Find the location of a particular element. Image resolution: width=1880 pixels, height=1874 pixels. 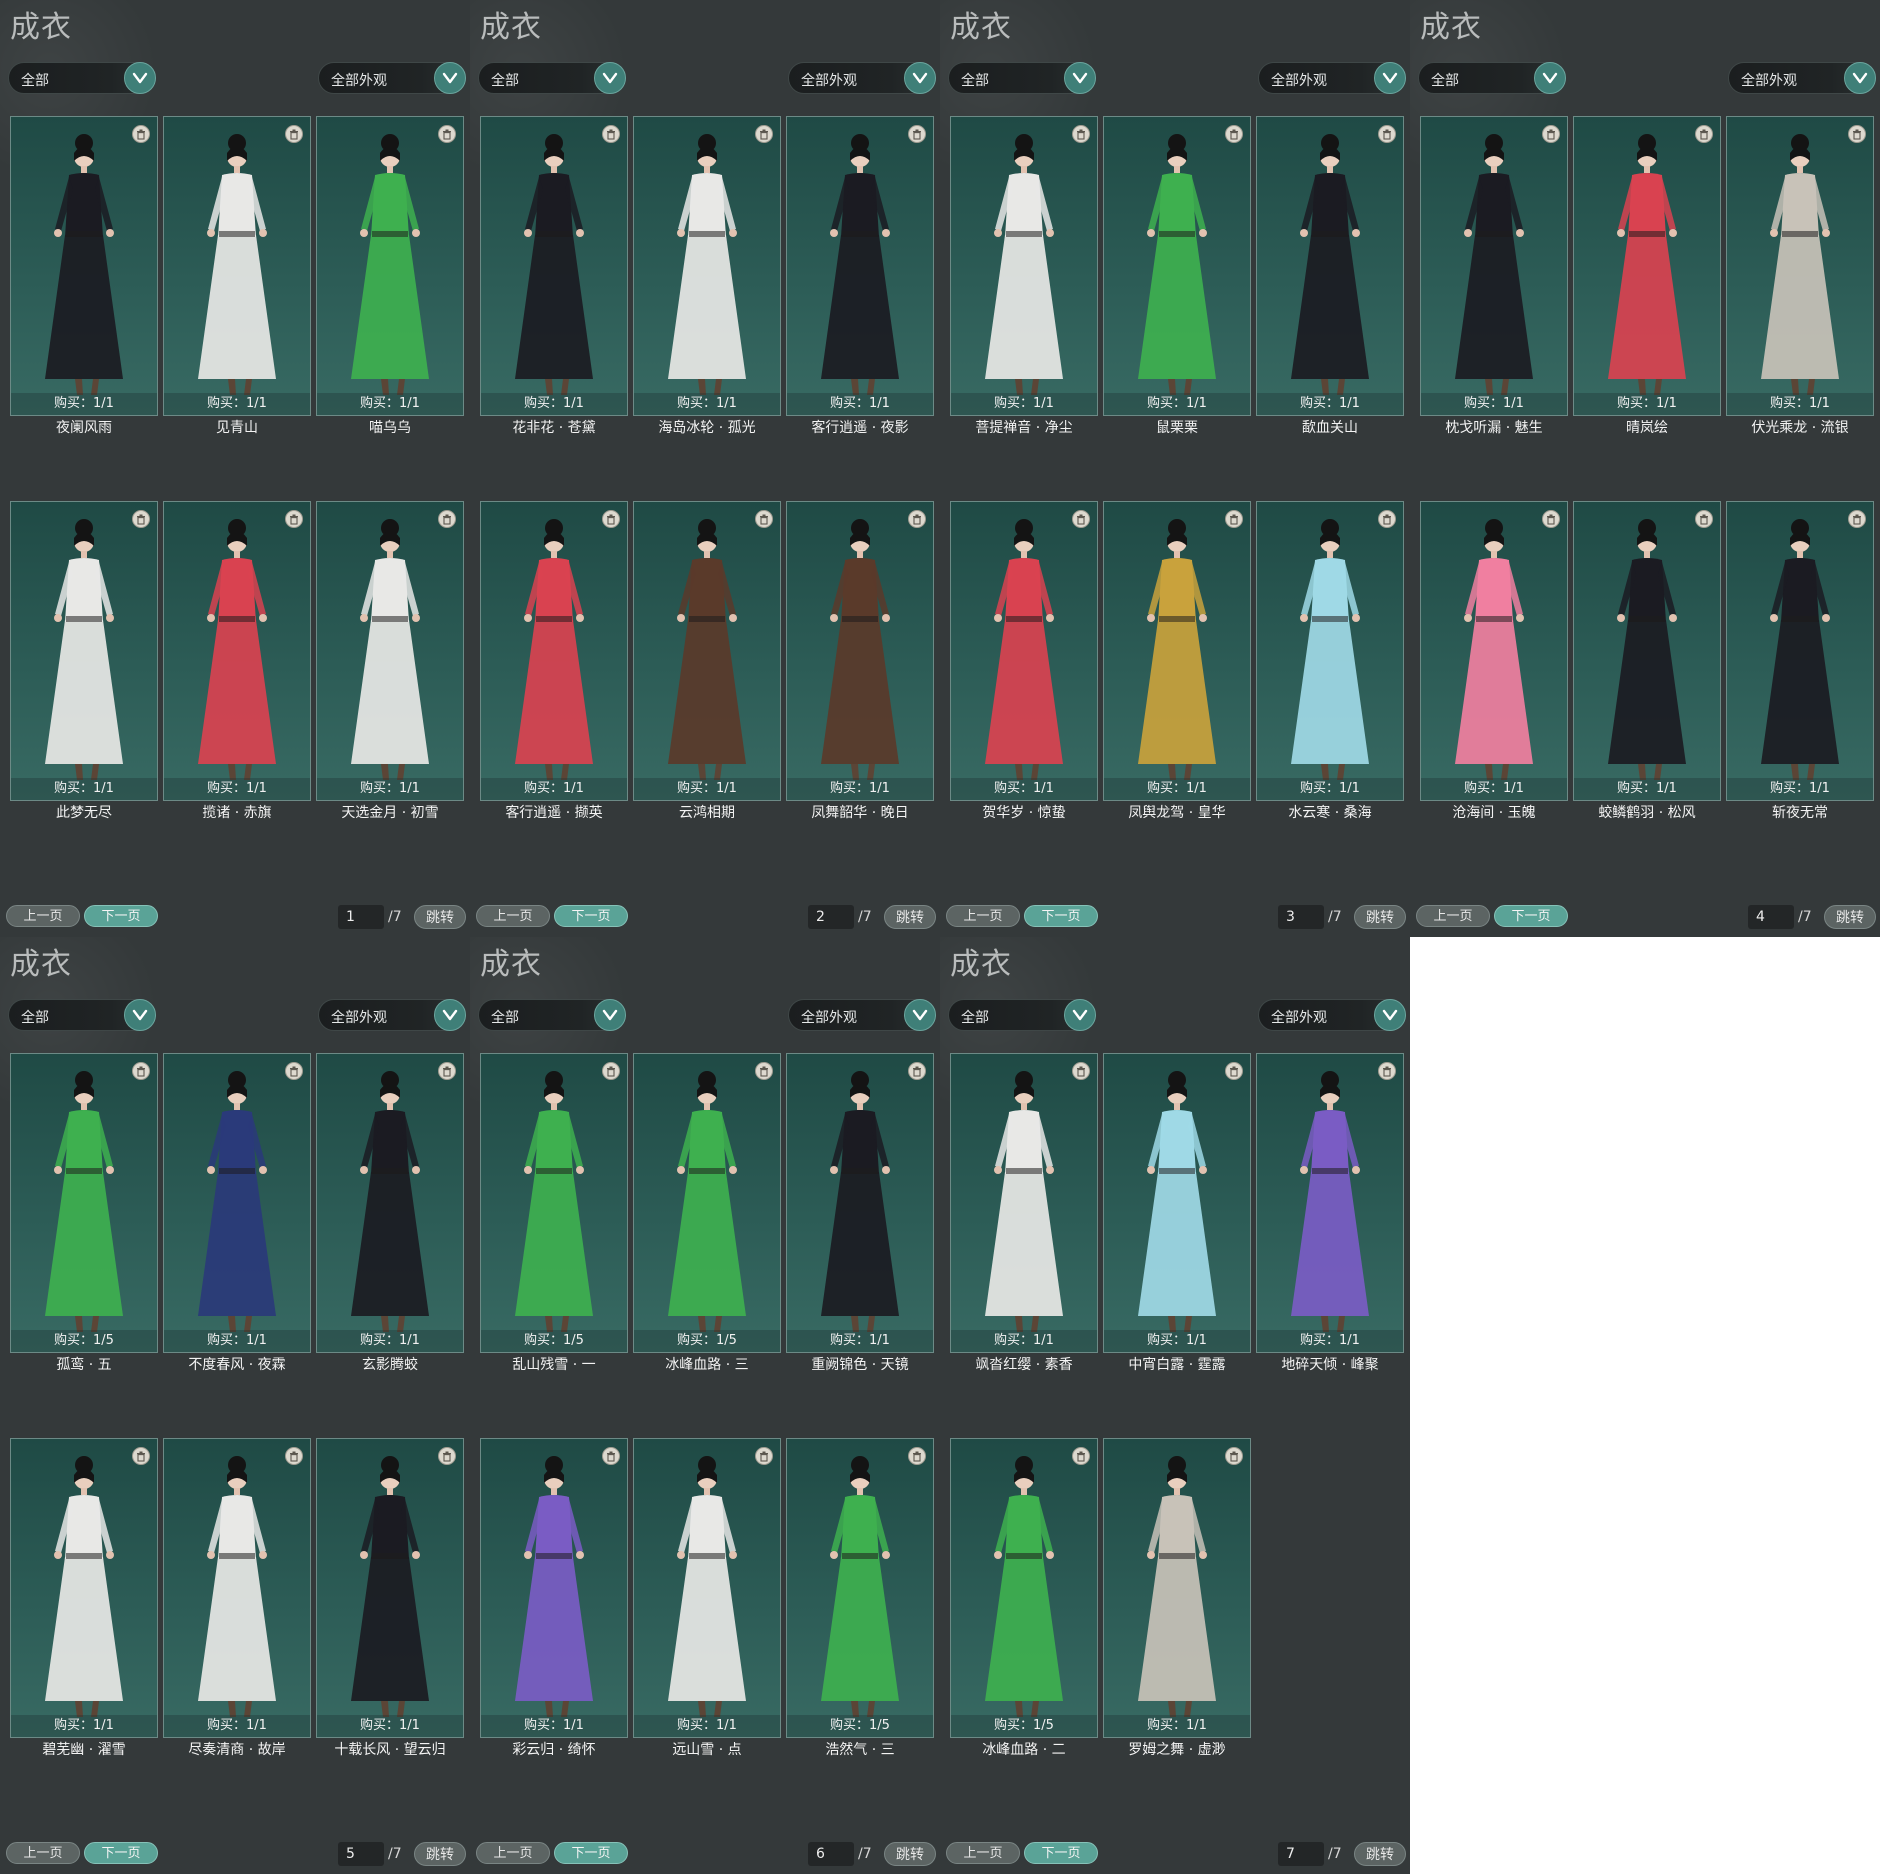

page-number-input: 7 is located at coordinates (1301, 1854).